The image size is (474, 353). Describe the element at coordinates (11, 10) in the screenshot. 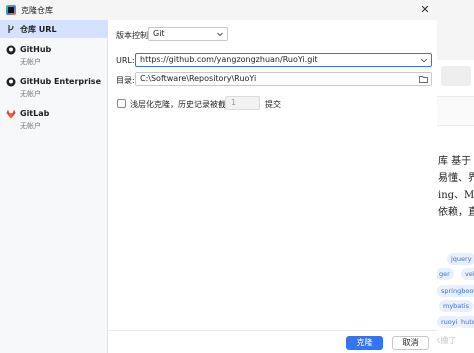

I see `app-icon` at that location.